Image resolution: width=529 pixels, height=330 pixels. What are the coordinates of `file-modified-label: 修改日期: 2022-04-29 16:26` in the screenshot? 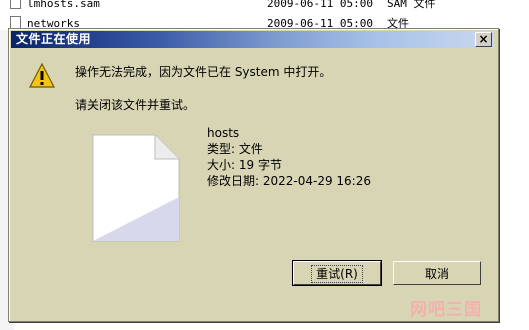 It's located at (289, 181).